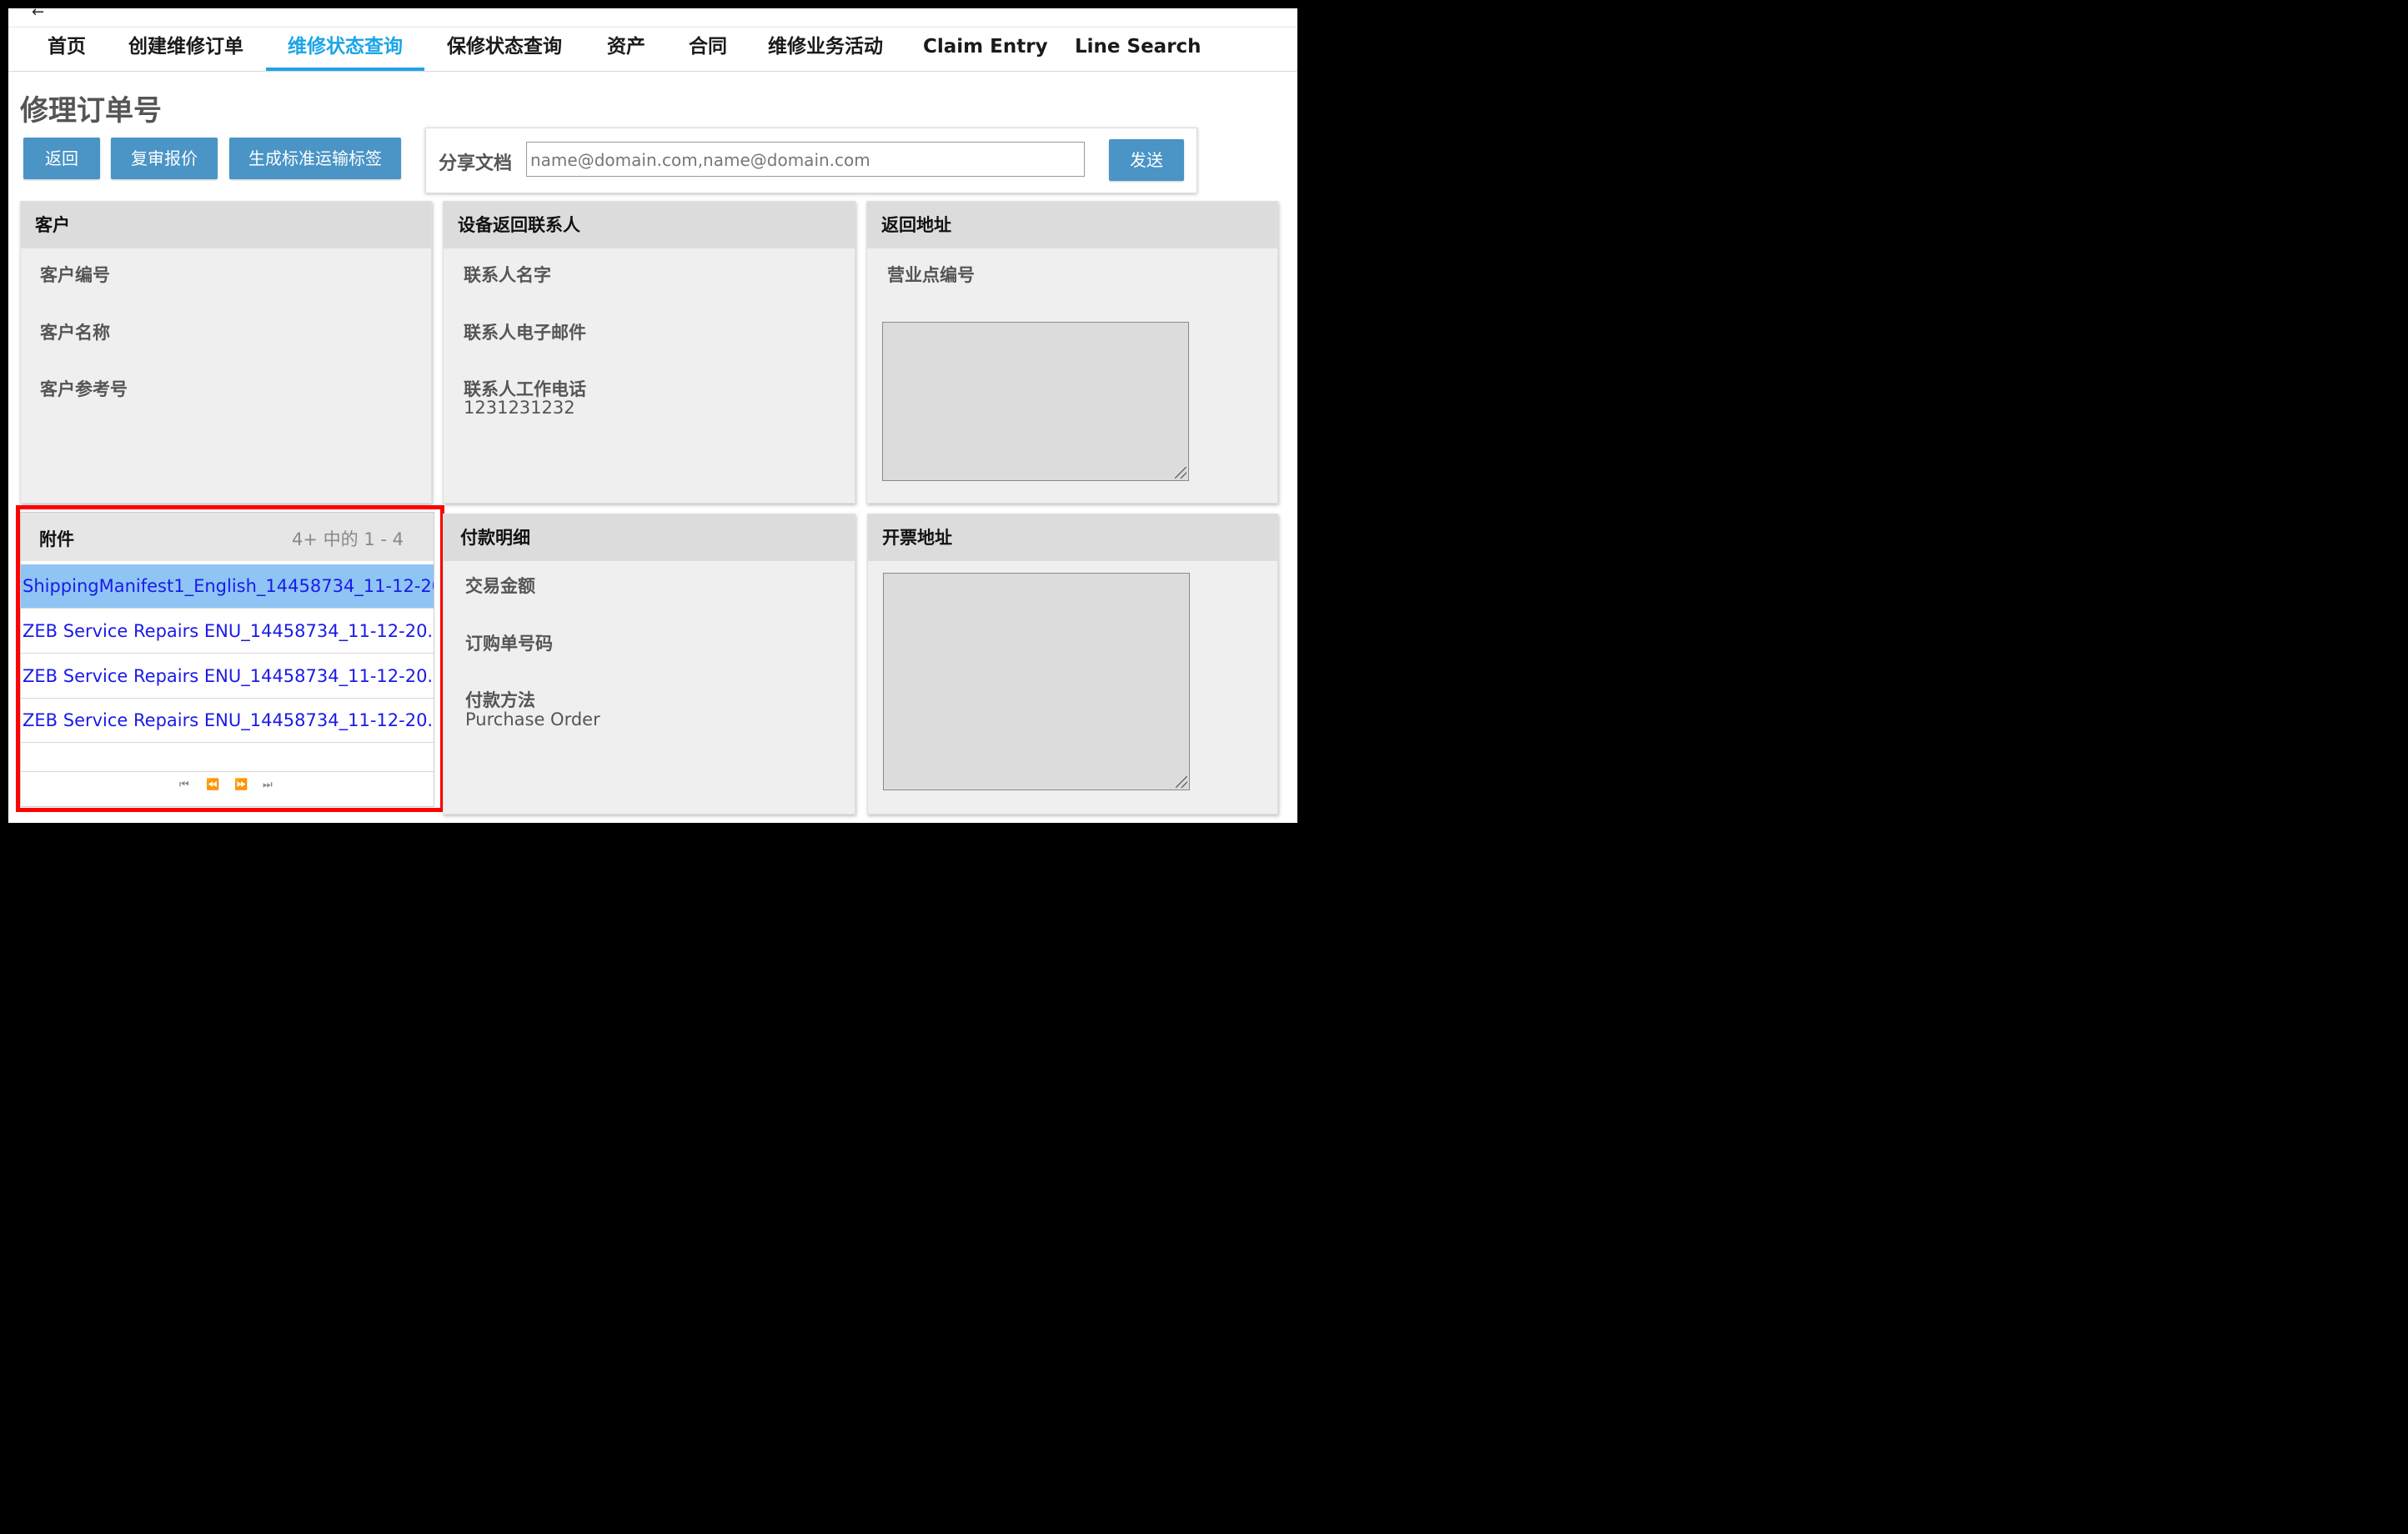 This screenshot has height=1534, width=2408. I want to click on customer-panel: 客户 客户编号 客户名称 客户参考号, so click(226, 353).